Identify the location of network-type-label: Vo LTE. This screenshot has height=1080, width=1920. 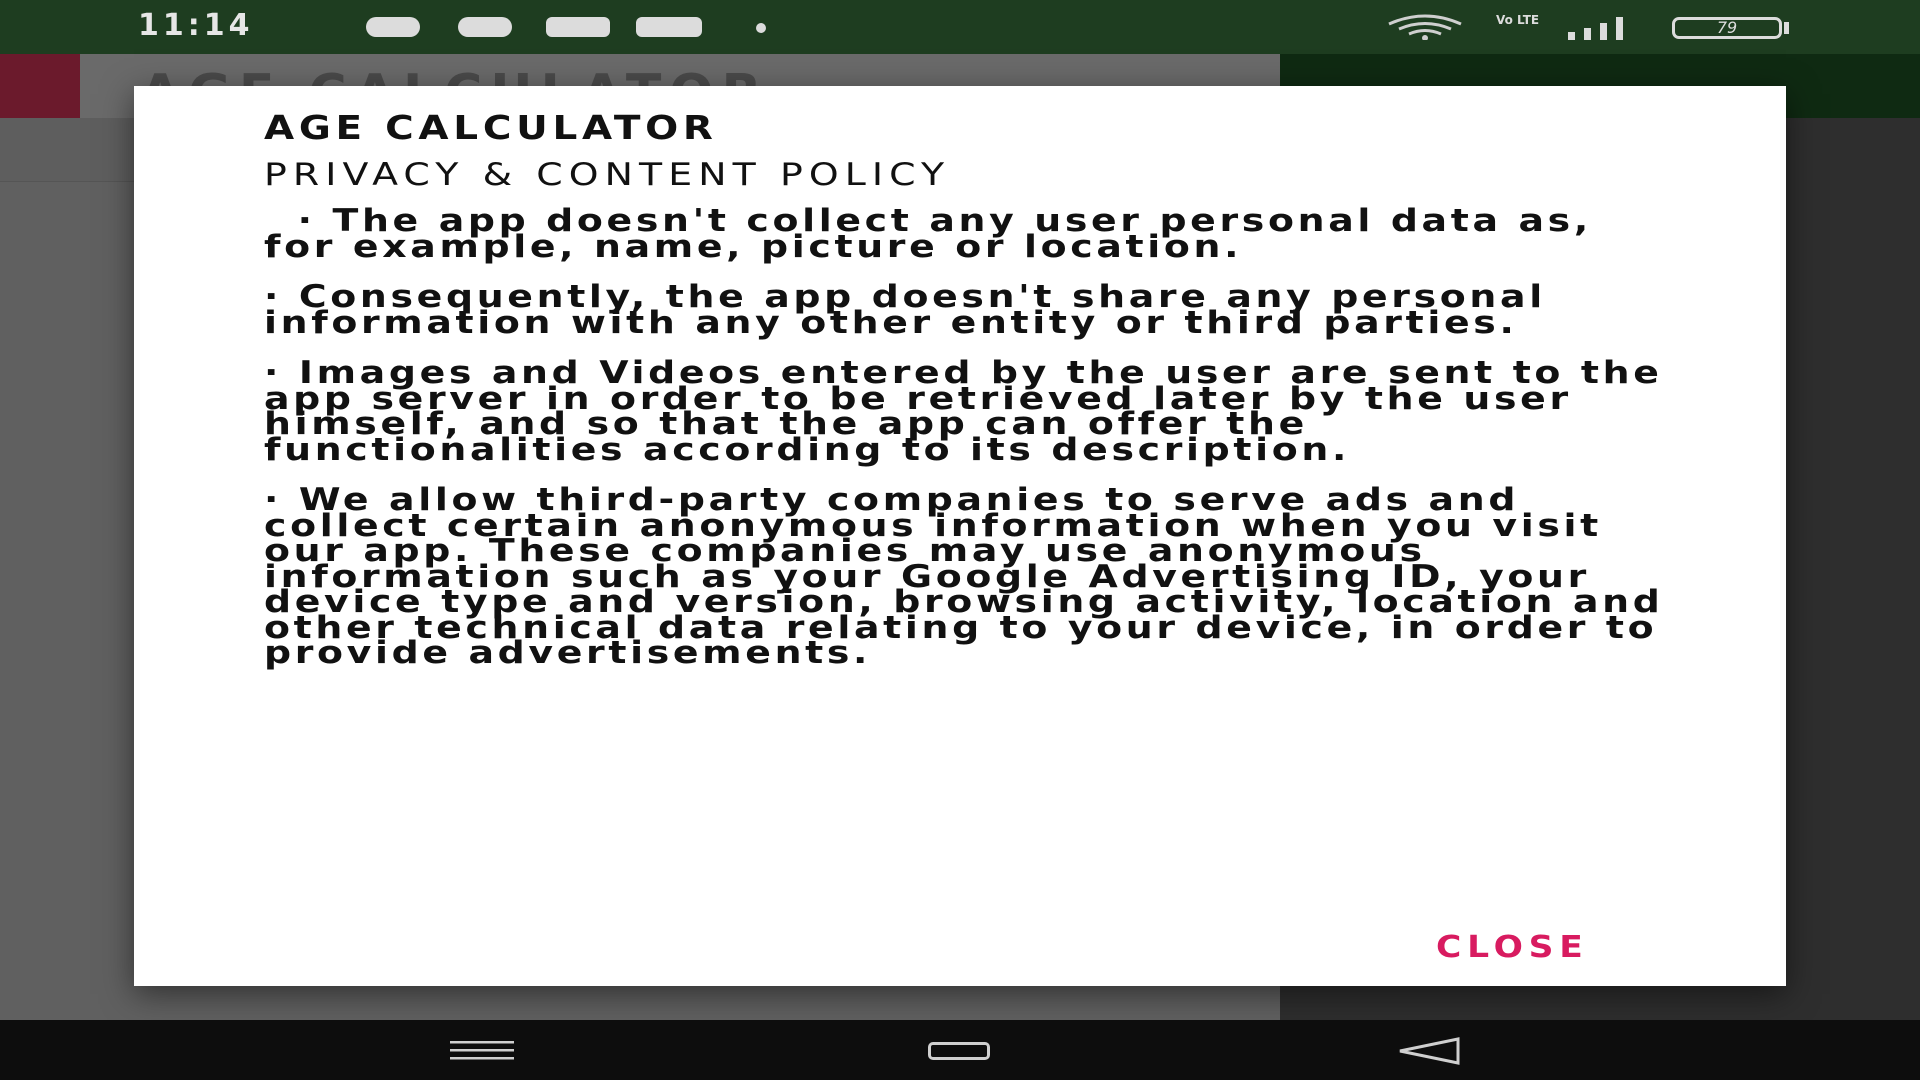
(1518, 20).